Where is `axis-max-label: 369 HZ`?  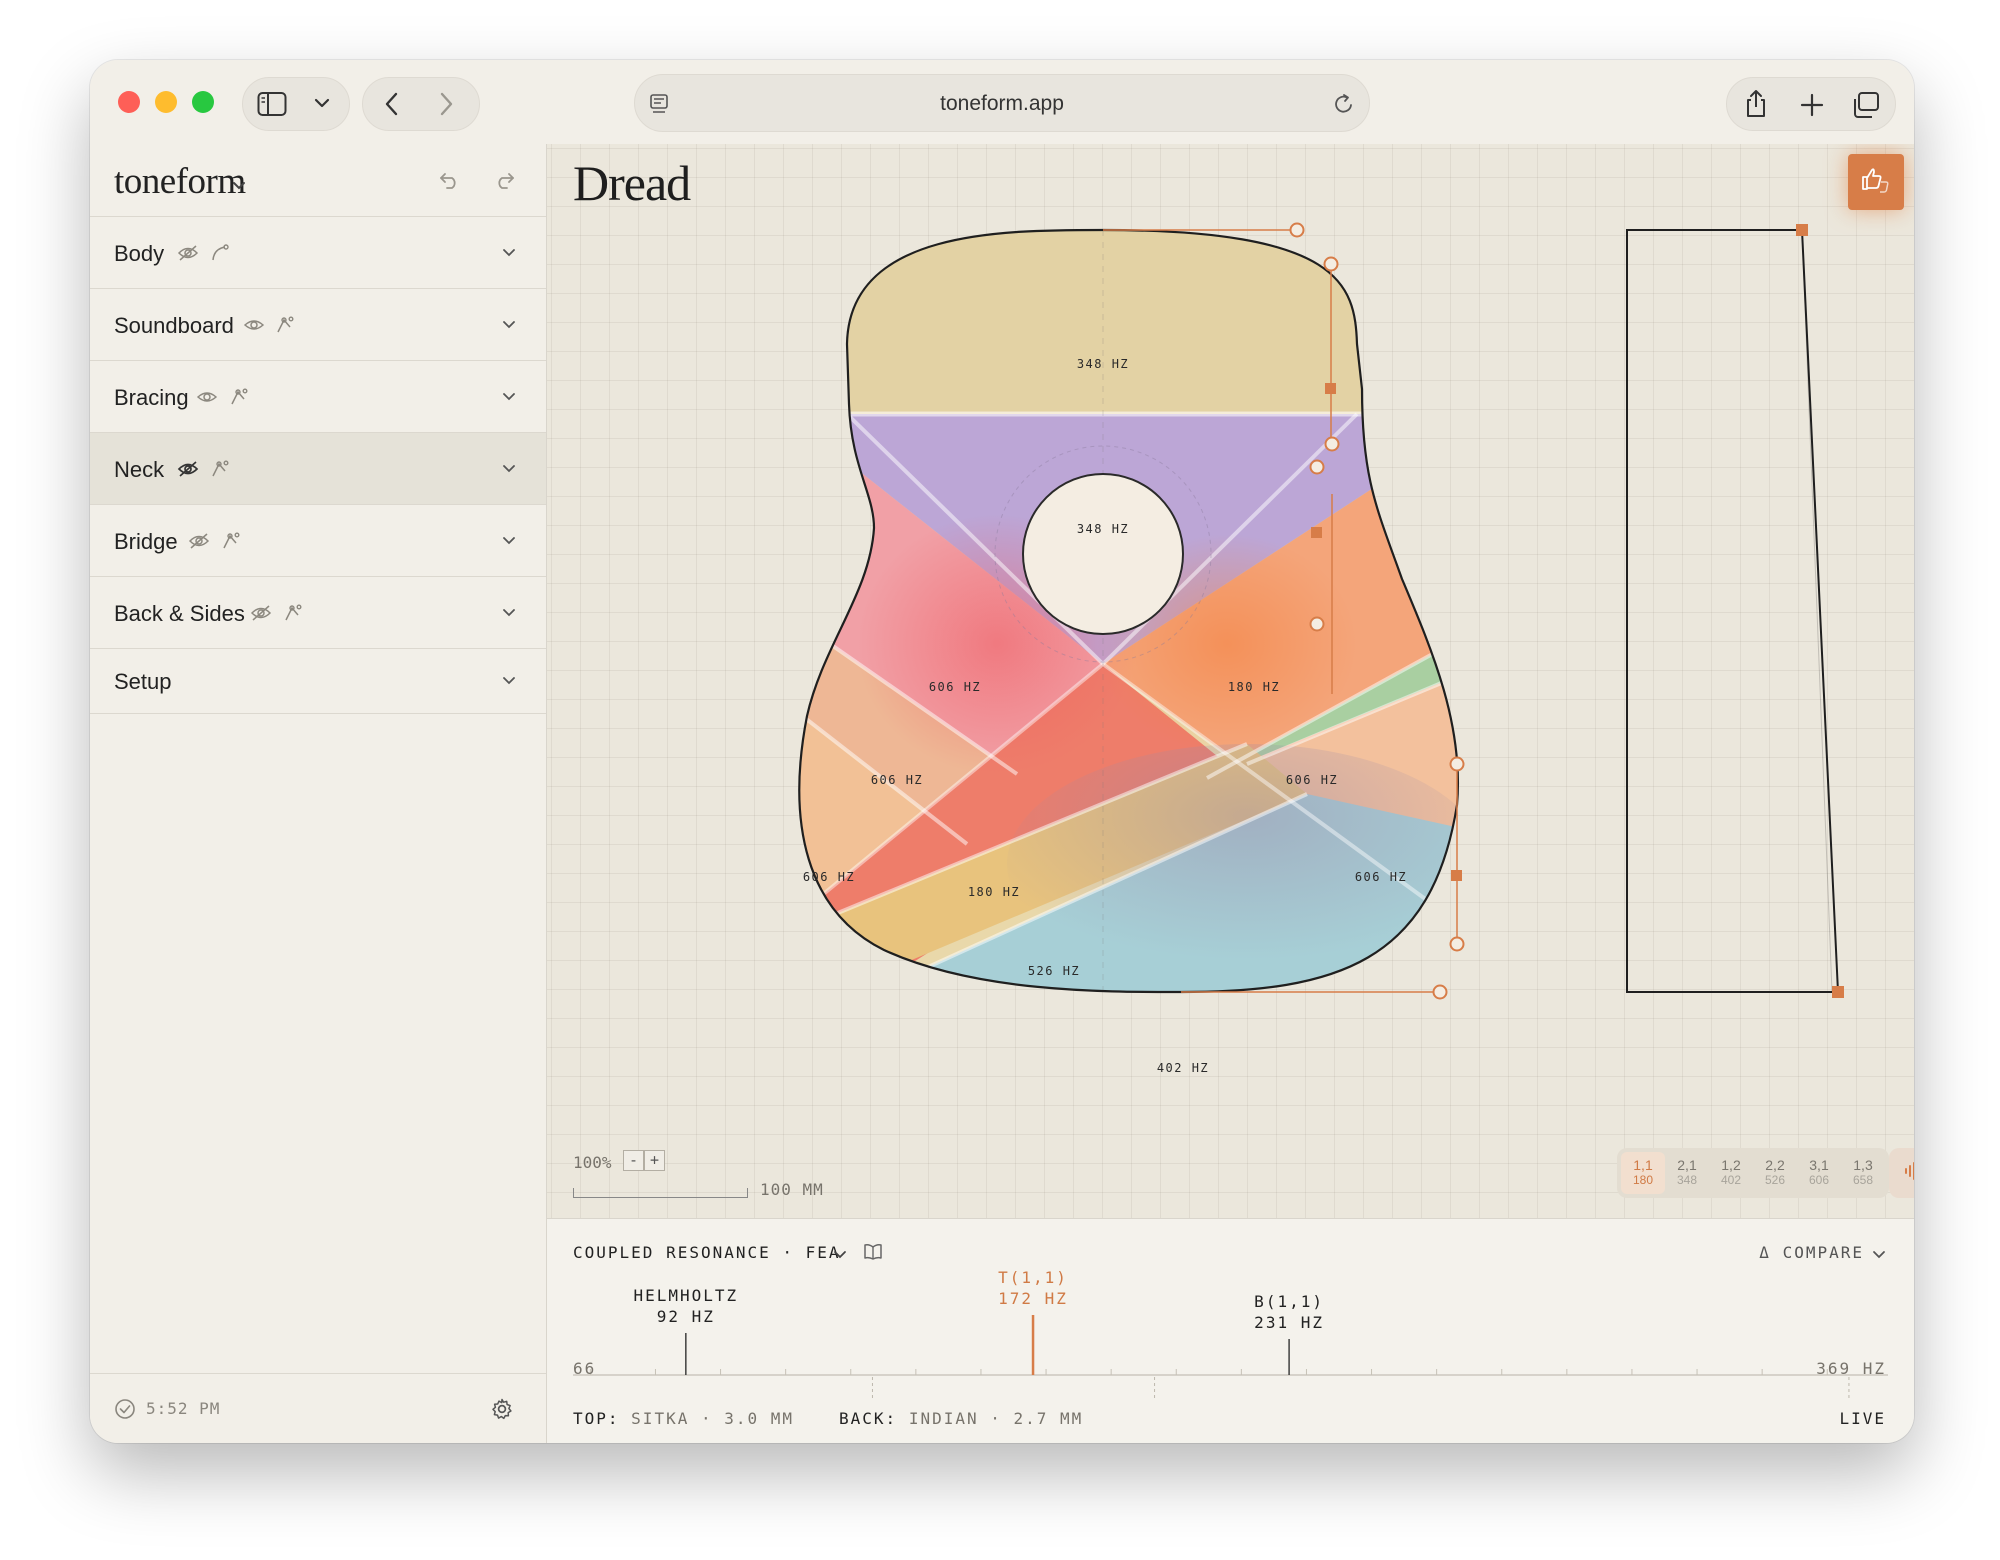
axis-max-label: 369 HZ is located at coordinates (1851, 1368).